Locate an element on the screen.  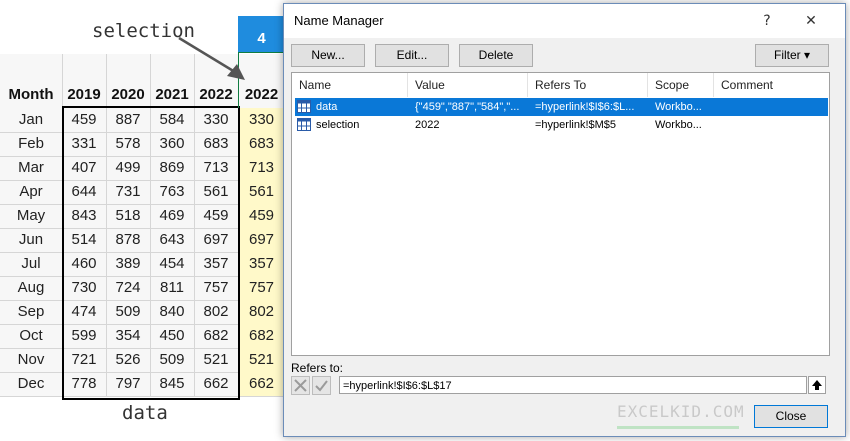
arrow-icon is located at coordinates (211, 58).